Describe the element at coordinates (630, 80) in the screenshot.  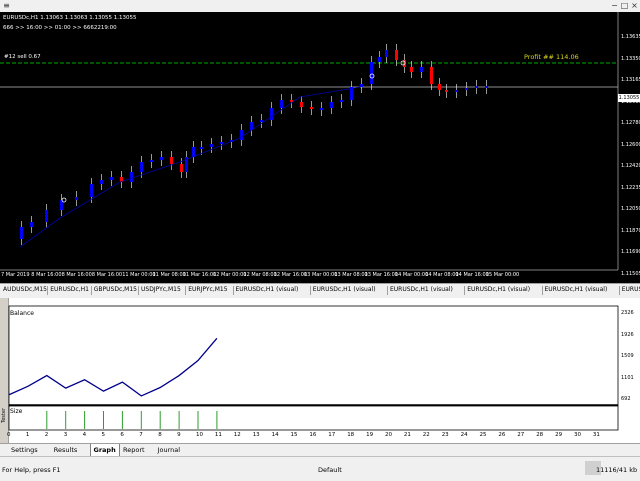
I see `price-tick: 1.13165` at that location.